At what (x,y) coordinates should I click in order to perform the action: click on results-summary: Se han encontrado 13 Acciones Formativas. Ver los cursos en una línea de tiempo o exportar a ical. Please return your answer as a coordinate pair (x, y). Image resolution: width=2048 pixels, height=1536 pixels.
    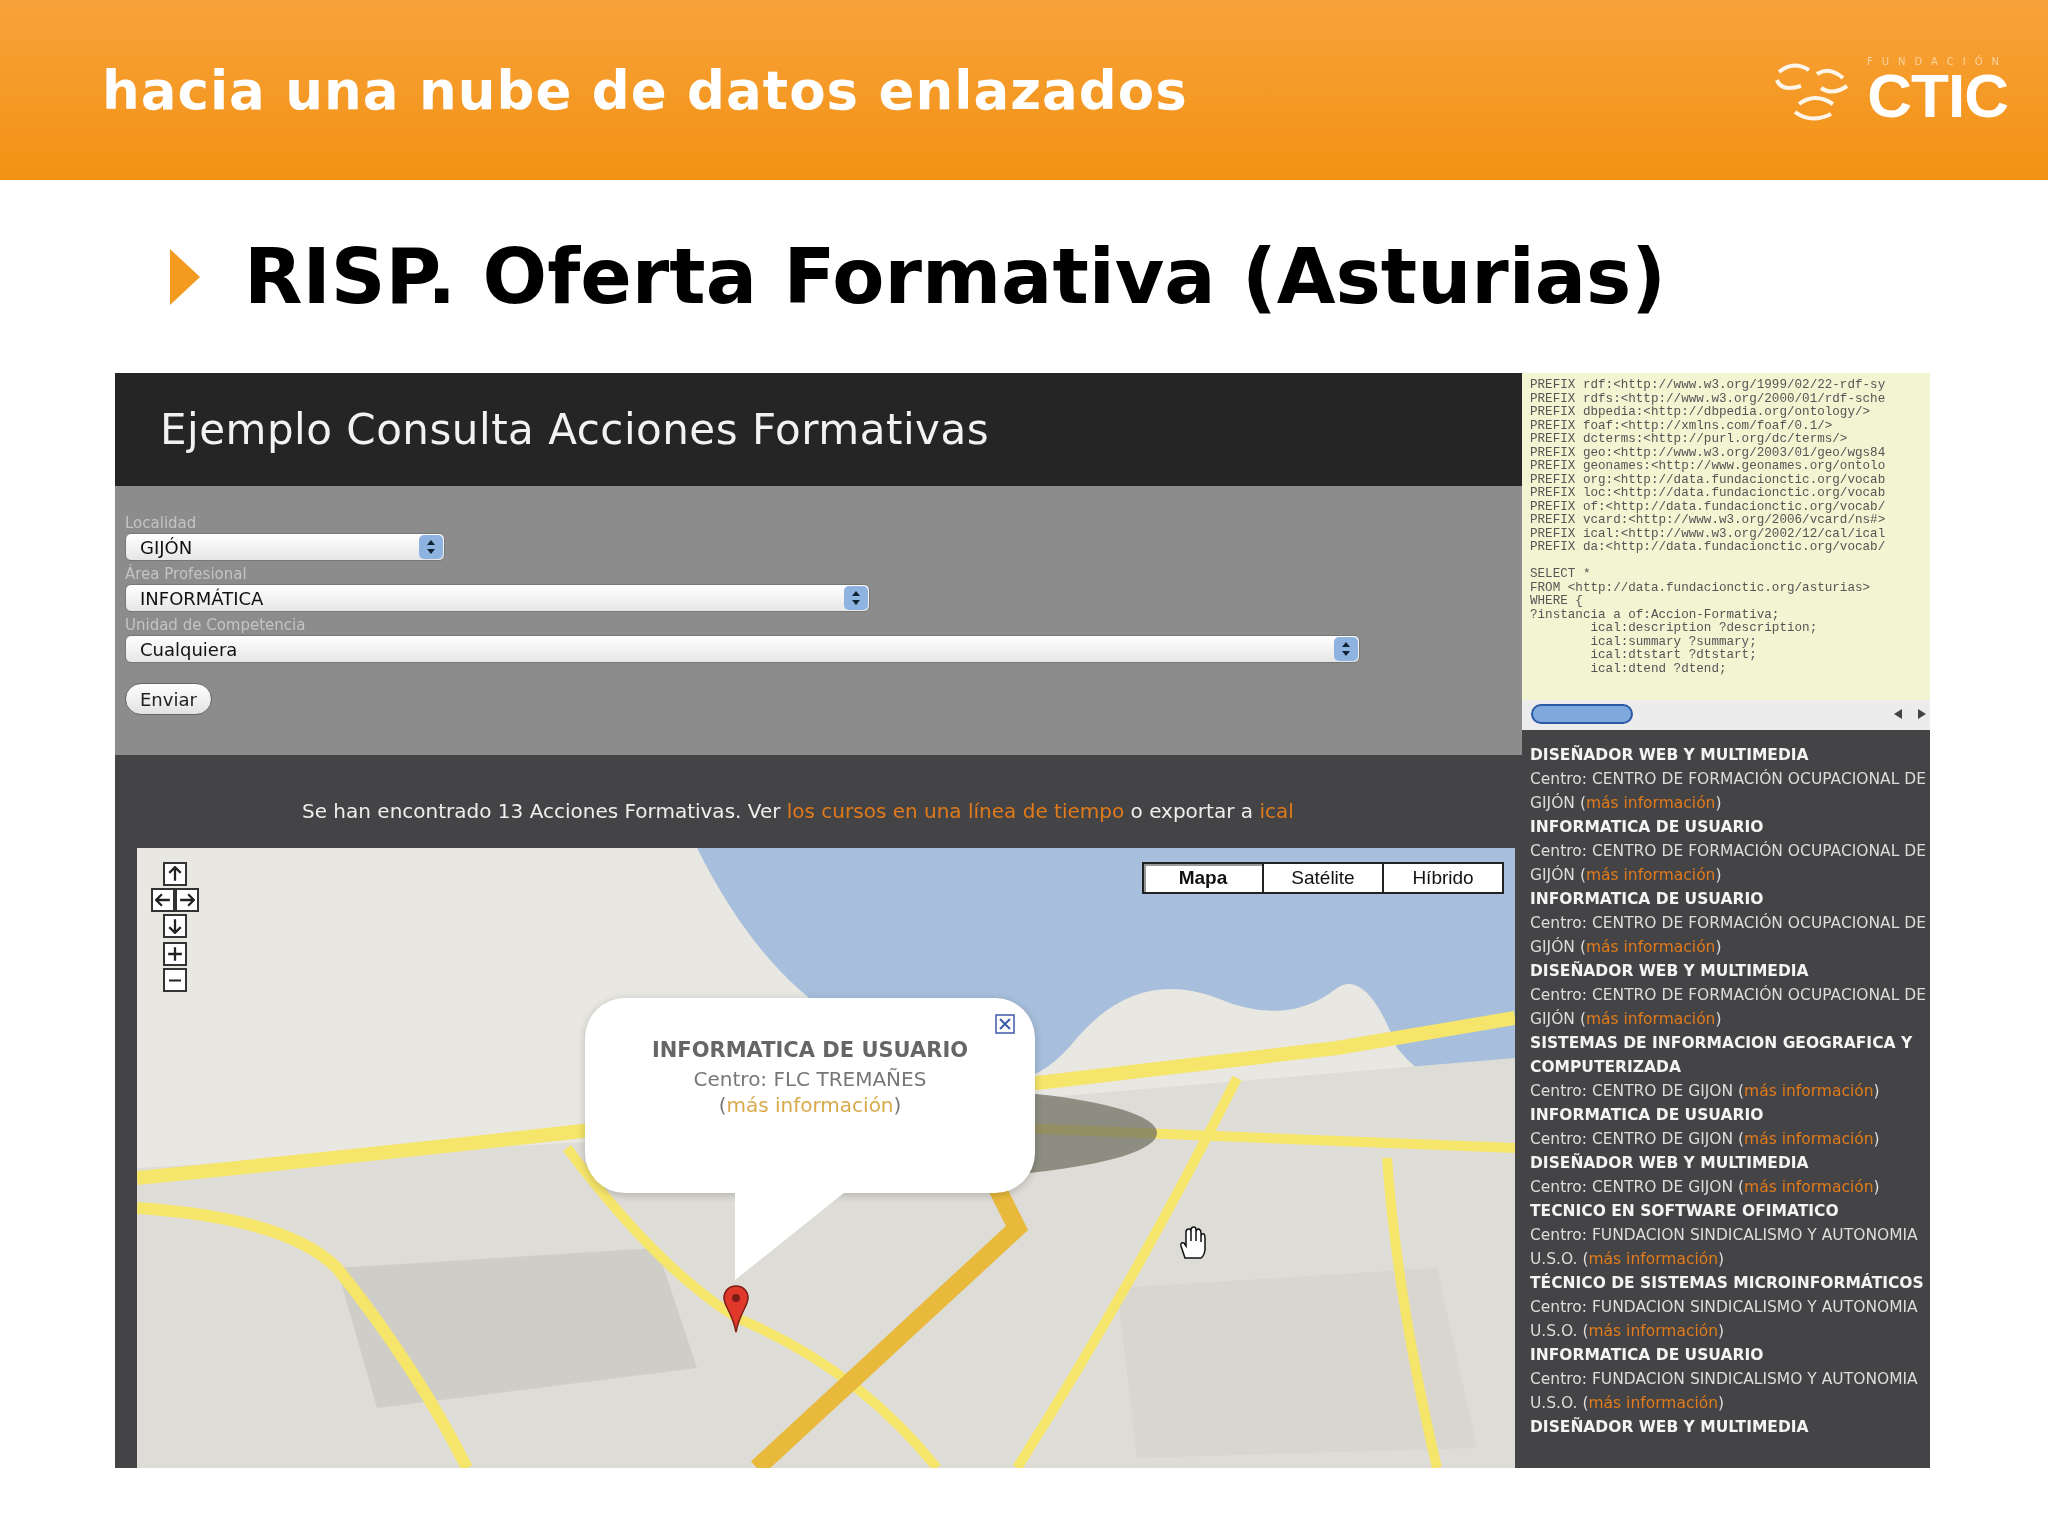
    Looking at the image, I should click on (798, 811).